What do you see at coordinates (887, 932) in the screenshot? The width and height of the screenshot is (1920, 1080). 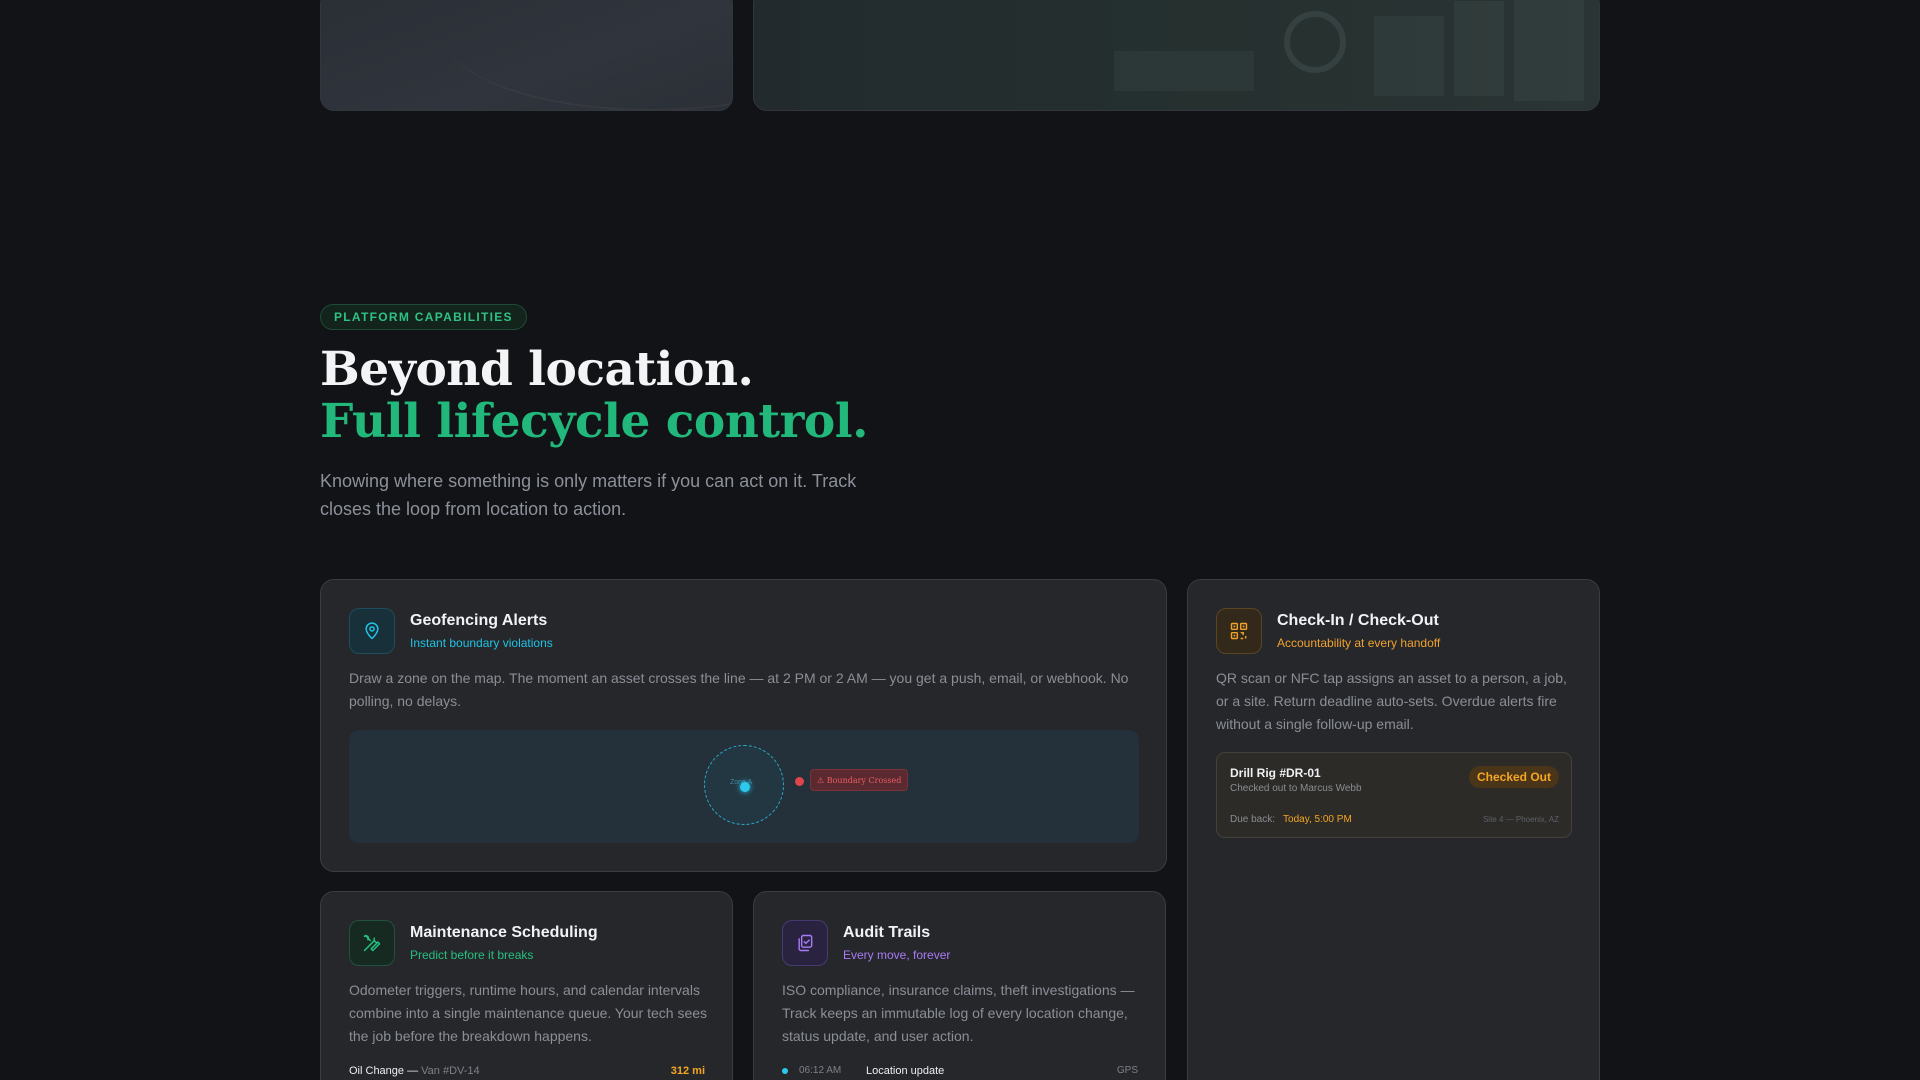 I see `audit-title: Audit Trails` at bounding box center [887, 932].